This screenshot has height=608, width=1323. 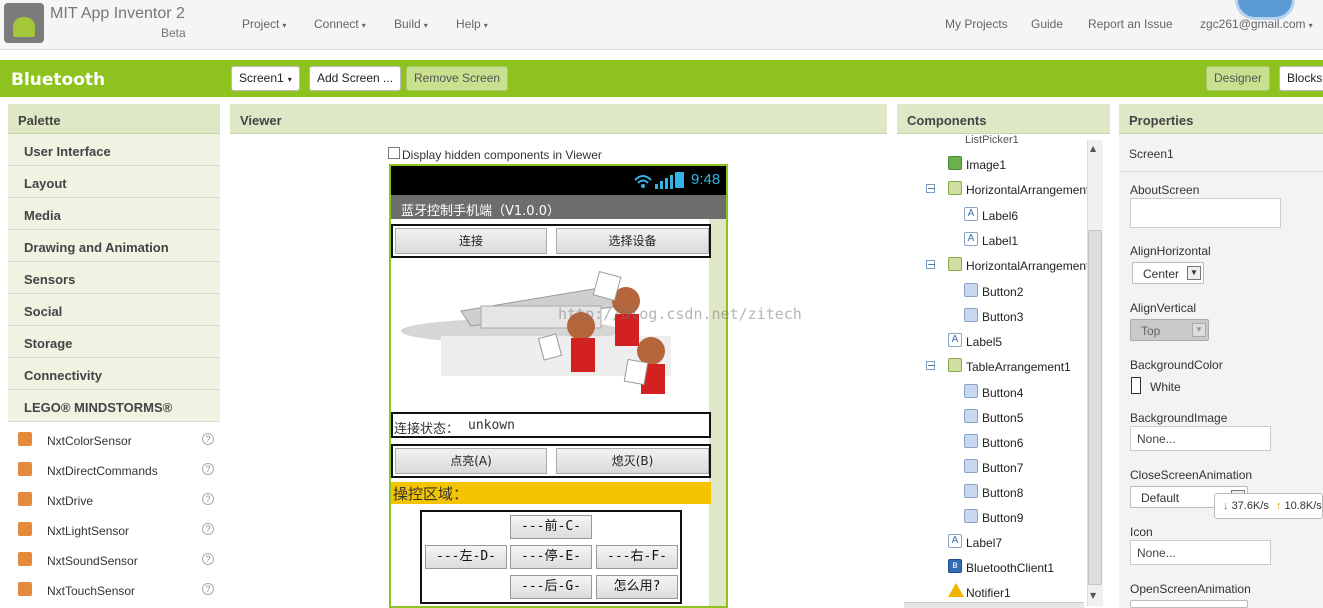 What do you see at coordinates (993, 417) in the screenshot?
I see `tree-item-button5: Button5` at bounding box center [993, 417].